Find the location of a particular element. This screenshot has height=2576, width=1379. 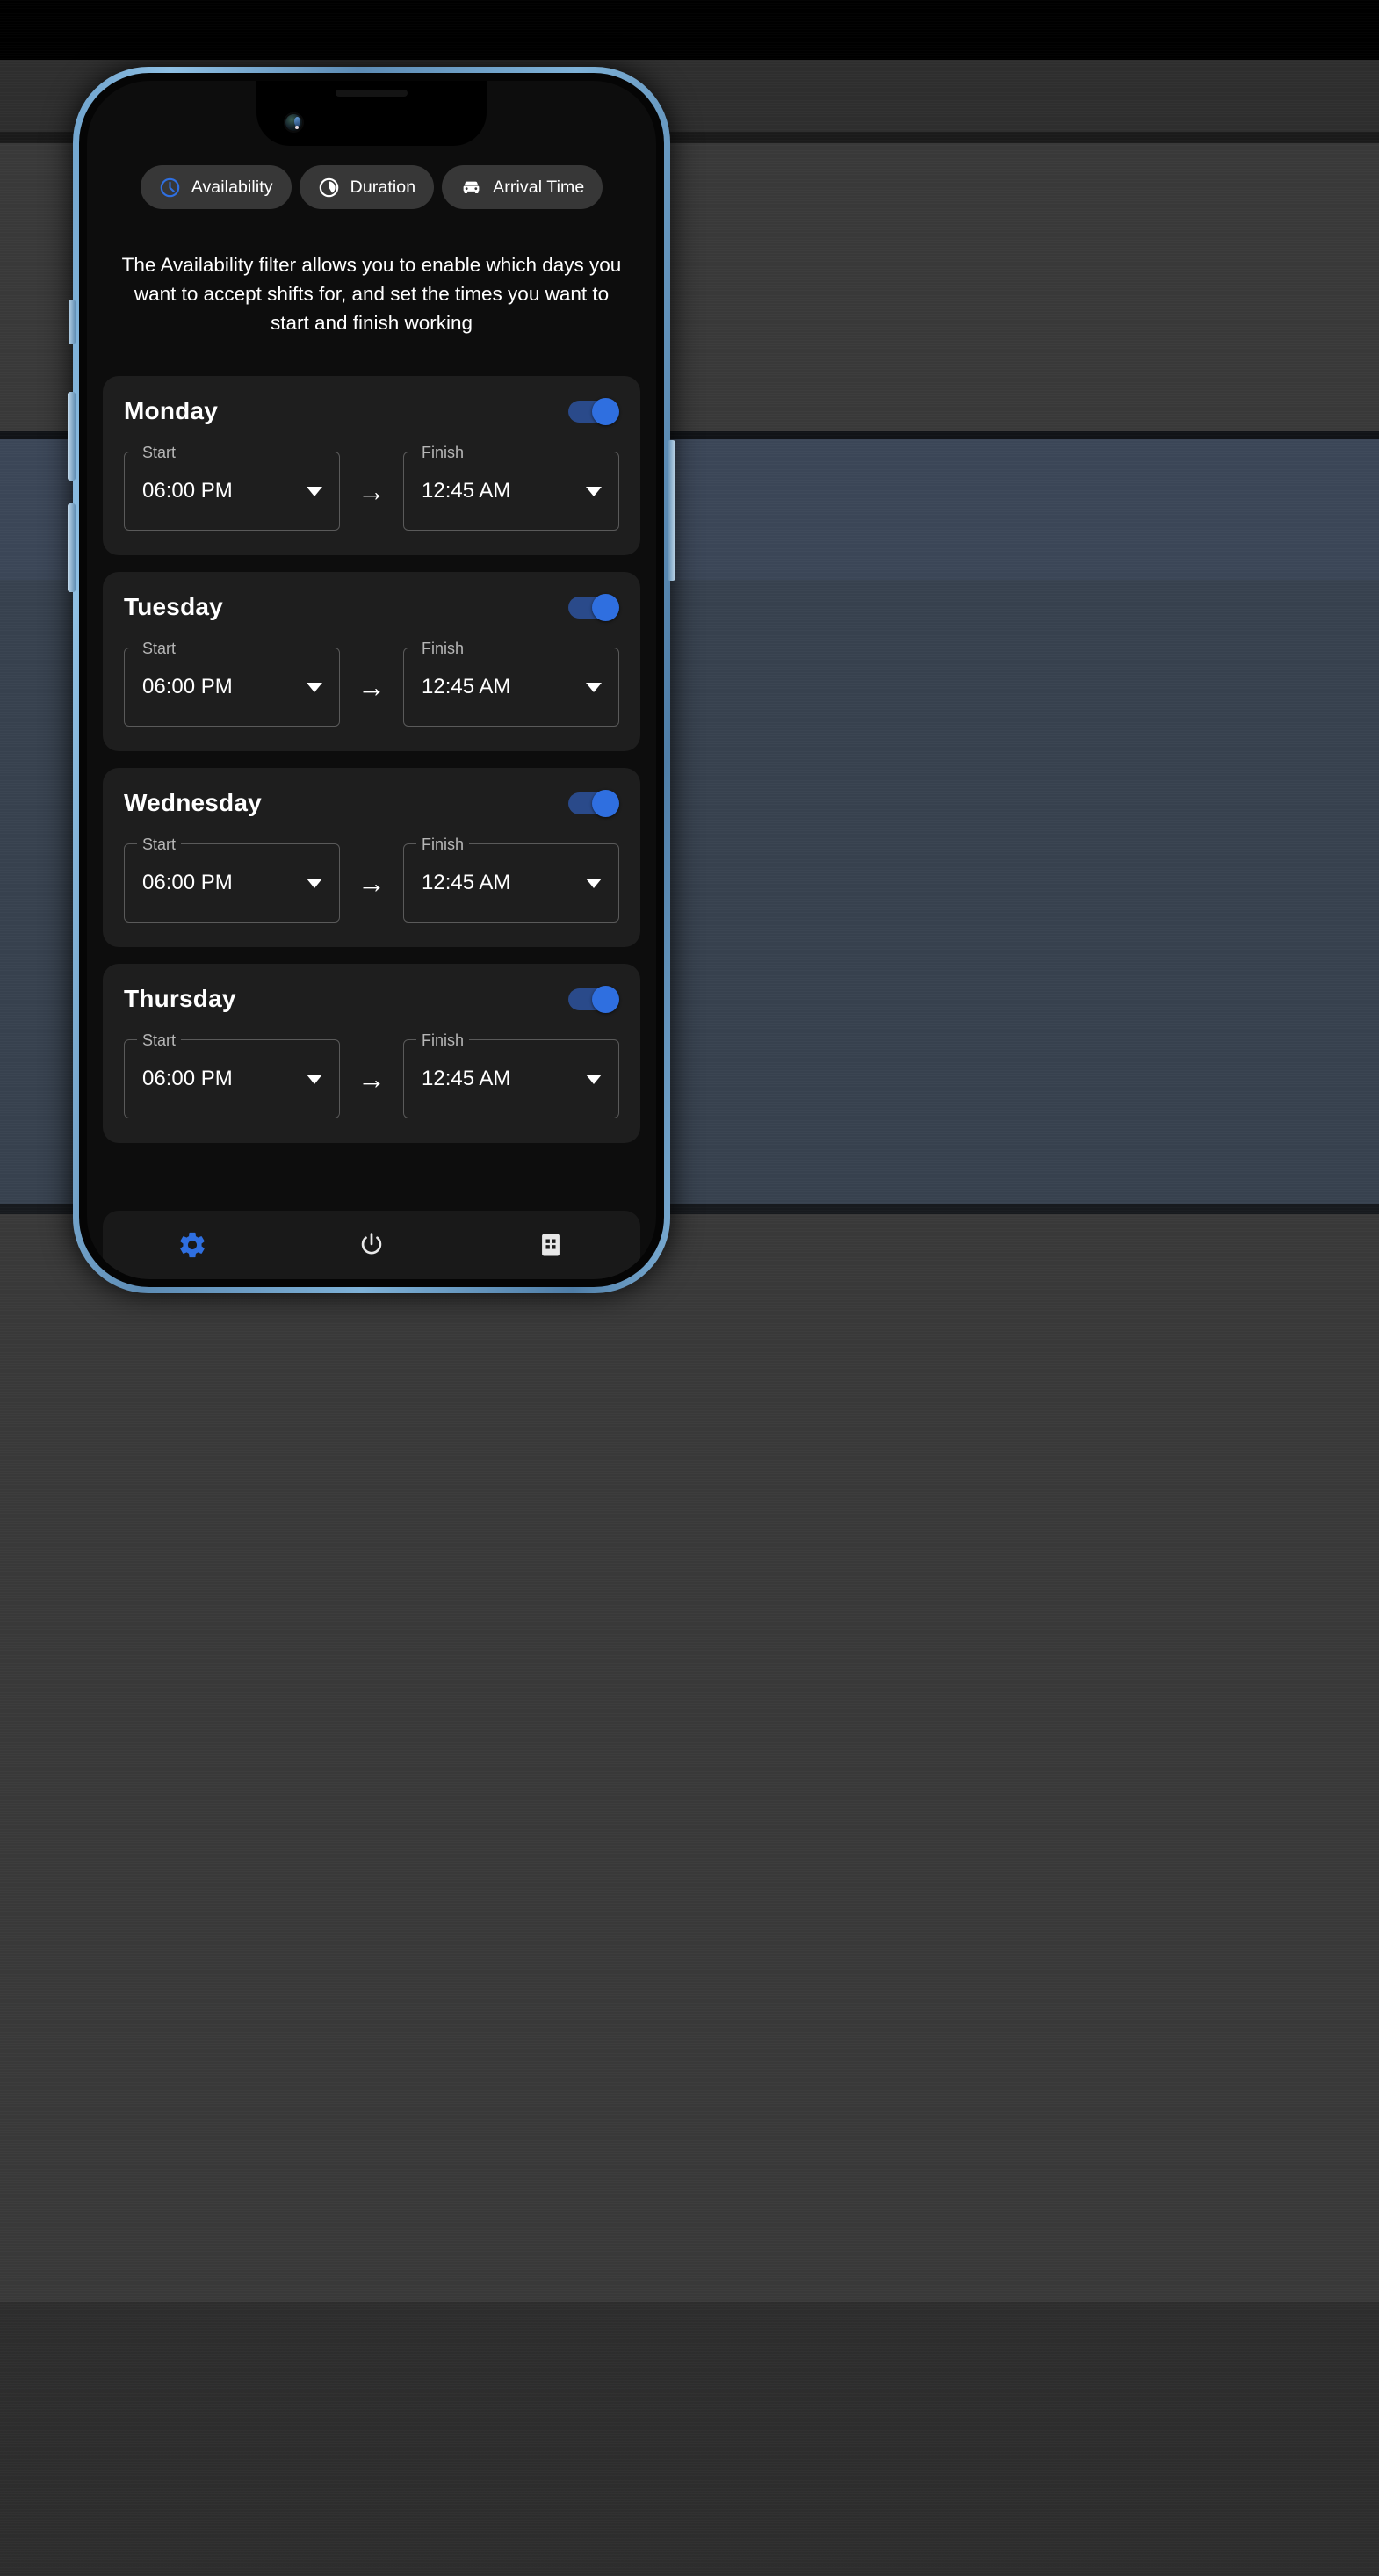

filter-chip-label: Availability is located at coordinates (232, 187).